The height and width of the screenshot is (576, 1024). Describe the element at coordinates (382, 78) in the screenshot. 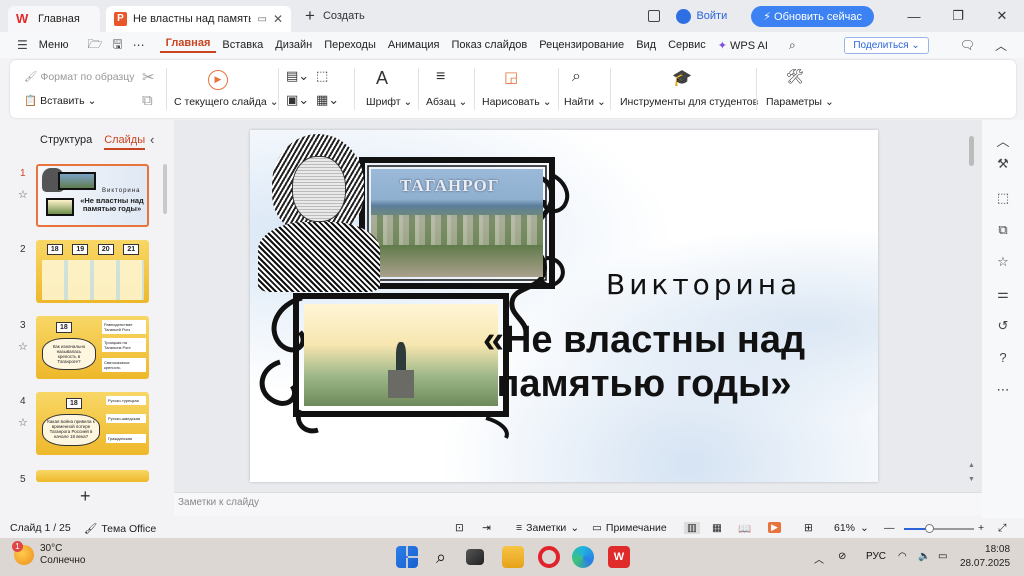

I see `font-icon: A` at that location.